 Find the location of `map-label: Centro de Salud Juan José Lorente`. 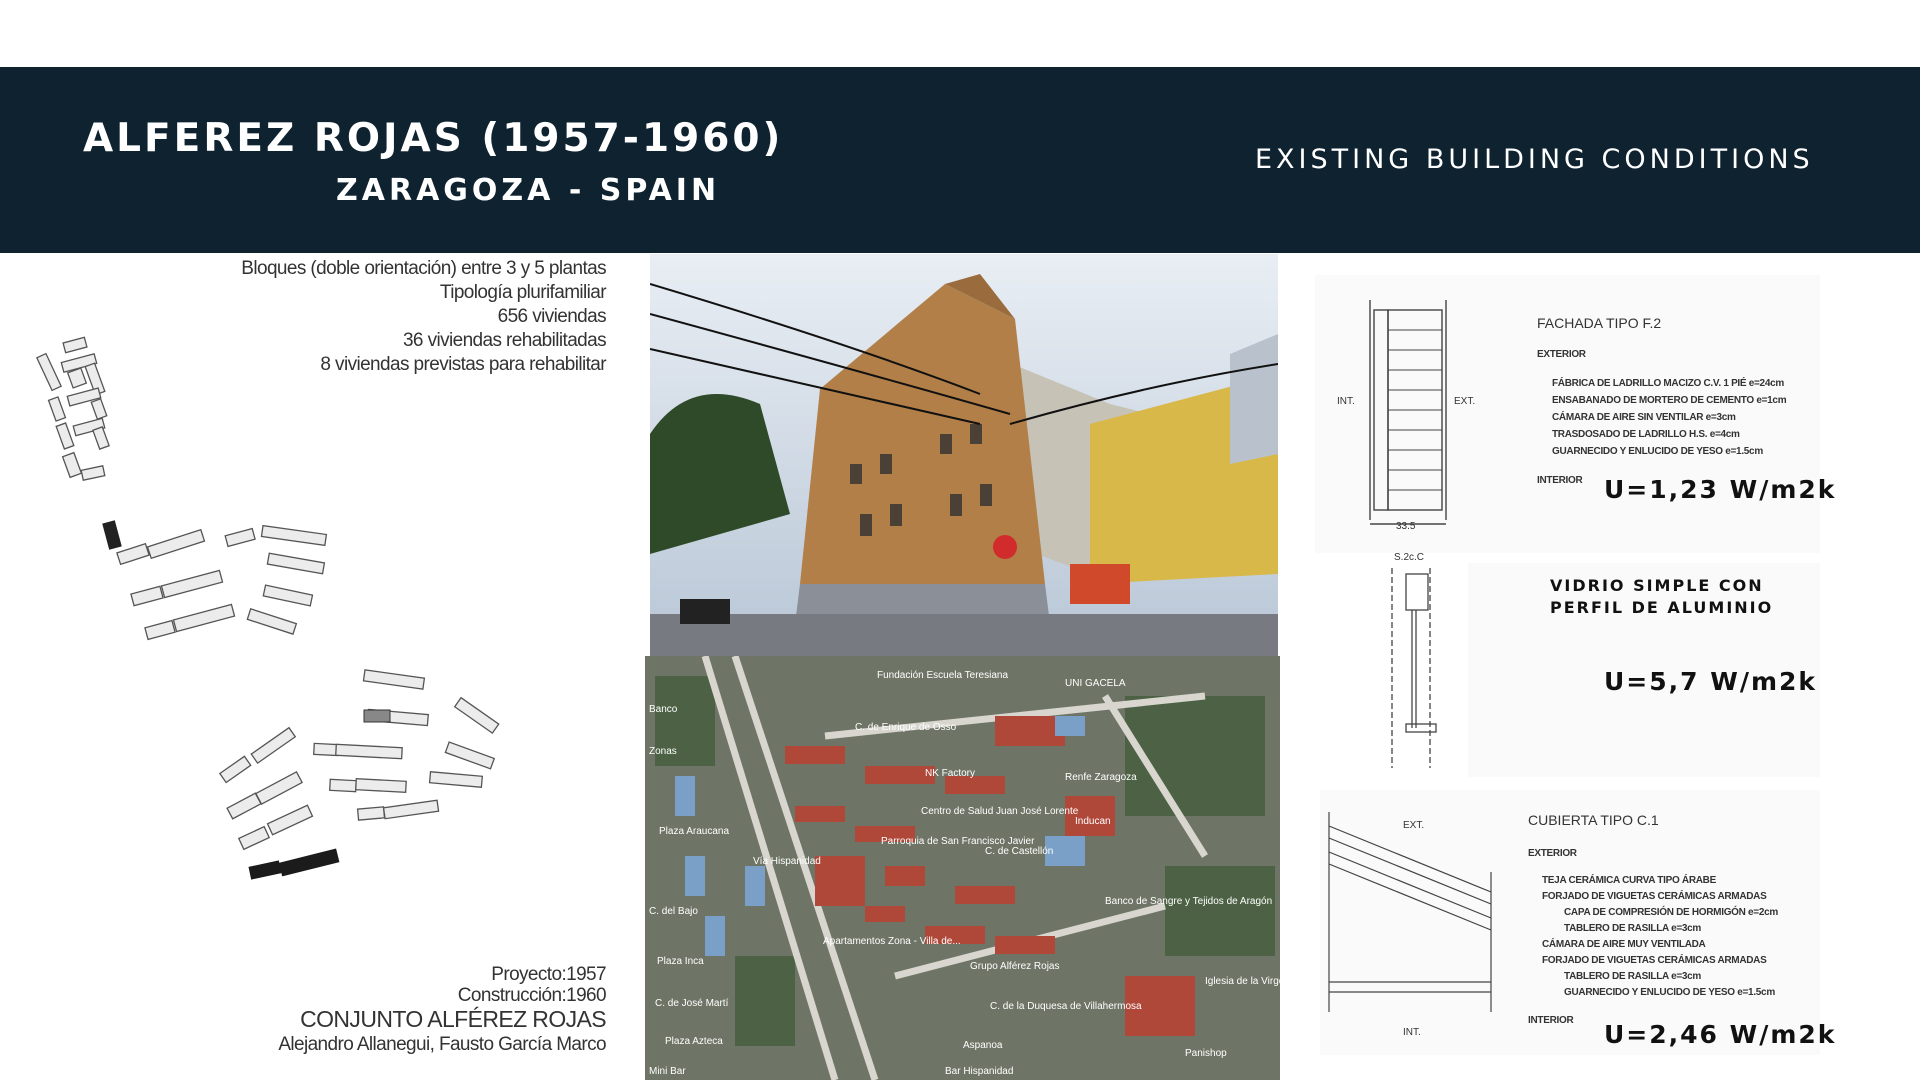

map-label: Centro de Salud Juan José Lorente is located at coordinates (999, 811).